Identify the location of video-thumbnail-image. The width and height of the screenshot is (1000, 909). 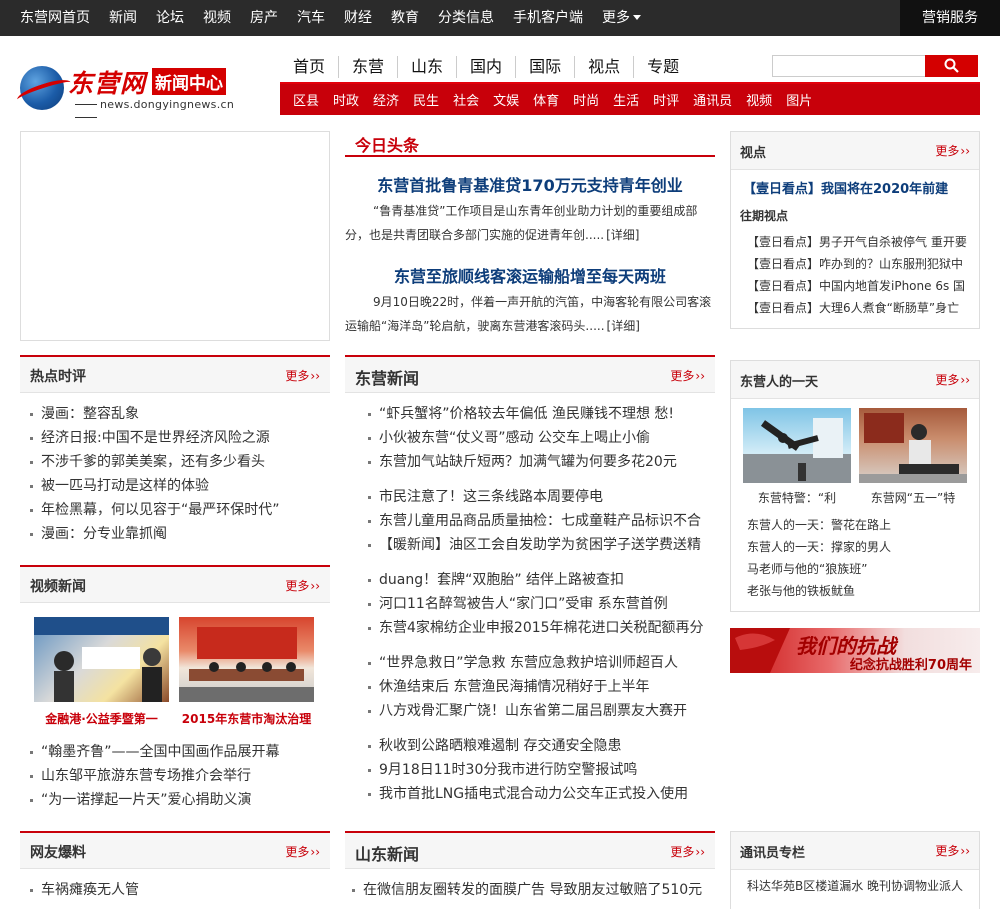
(101, 659).